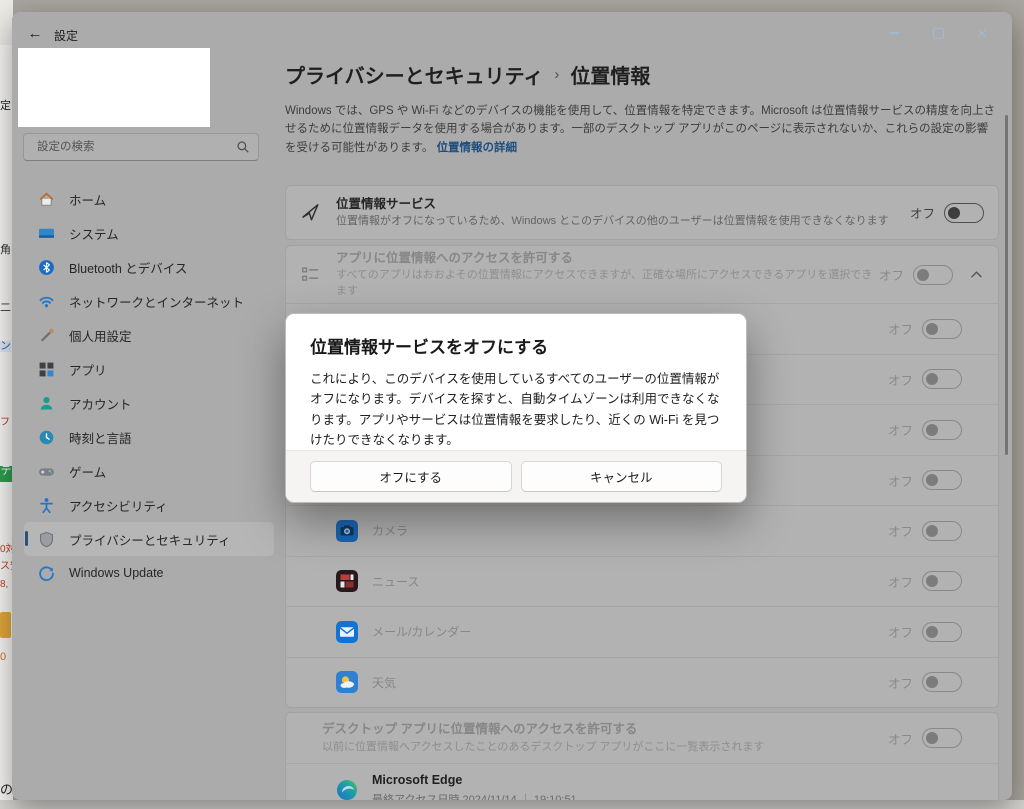 The height and width of the screenshot is (809, 1024). Describe the element at coordinates (347, 631) in the screenshot. I see `mail-calendar-app-icon` at that location.